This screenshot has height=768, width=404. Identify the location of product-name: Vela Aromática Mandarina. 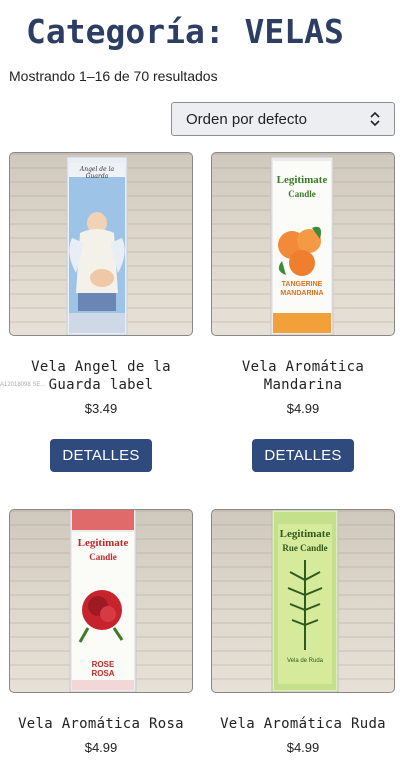
(303, 376).